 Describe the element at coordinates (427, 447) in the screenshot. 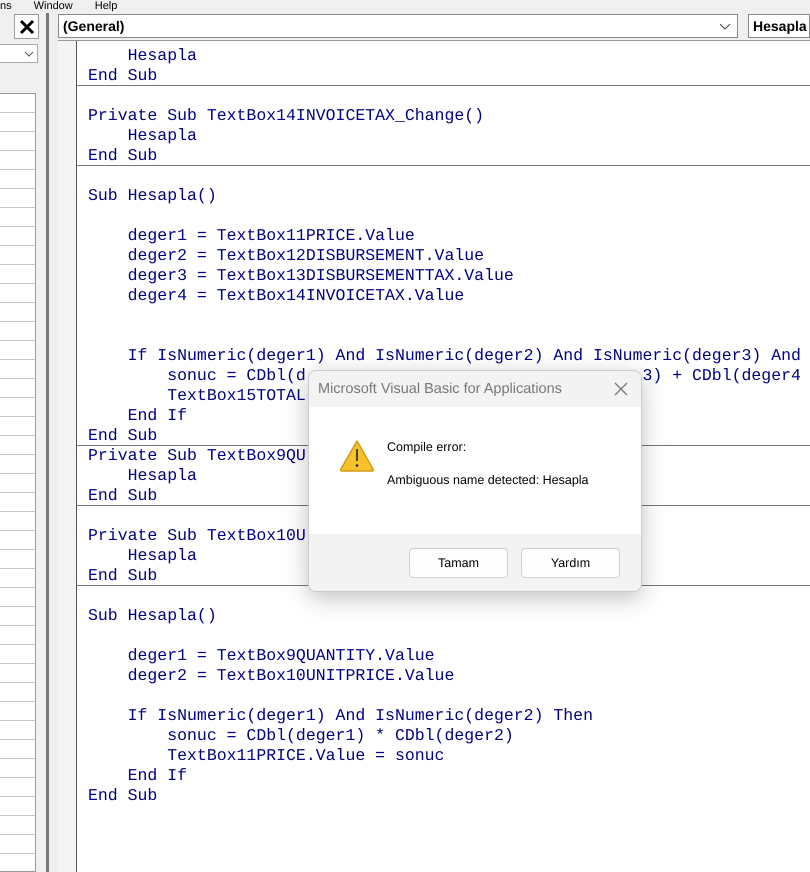

I see `error-heading: Compile error:` at that location.